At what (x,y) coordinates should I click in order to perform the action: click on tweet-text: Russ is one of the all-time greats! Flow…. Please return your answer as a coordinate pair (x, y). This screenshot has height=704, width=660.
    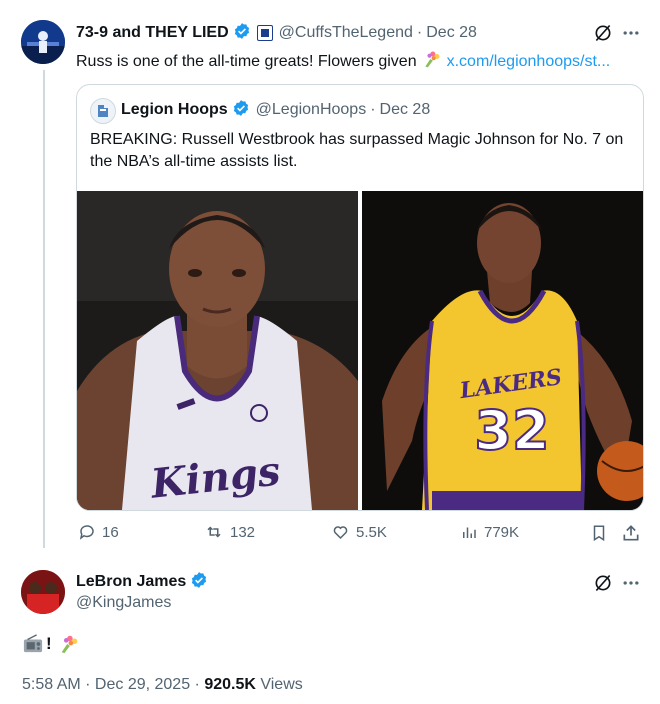
    Looking at the image, I should click on (246, 61).